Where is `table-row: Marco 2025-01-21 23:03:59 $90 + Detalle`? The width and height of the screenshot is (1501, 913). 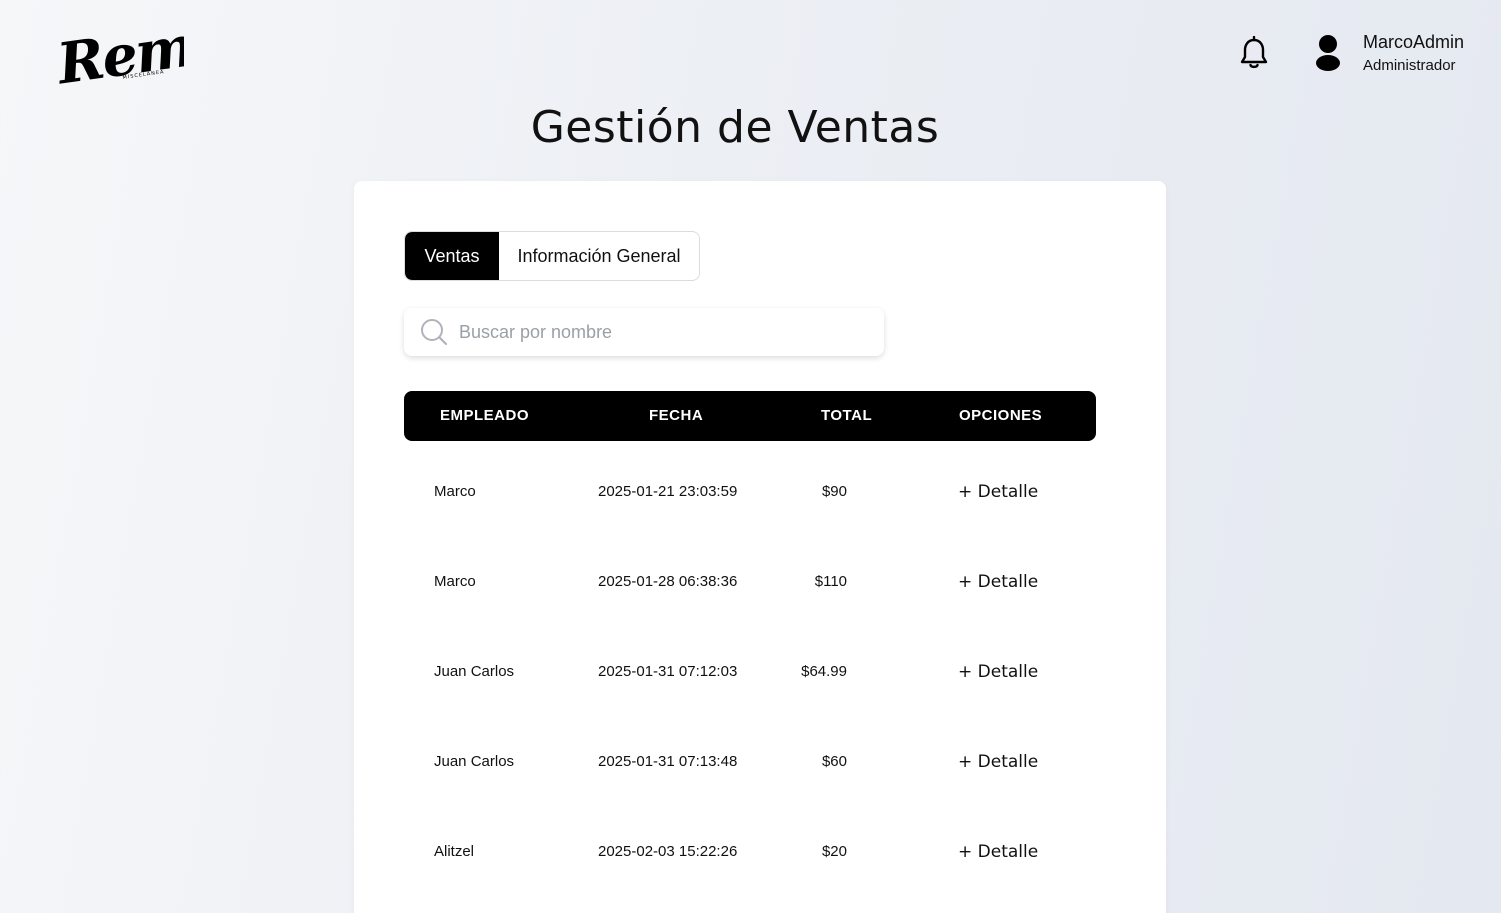 table-row: Marco 2025-01-21 23:03:59 $90 + Detalle is located at coordinates (750, 528).